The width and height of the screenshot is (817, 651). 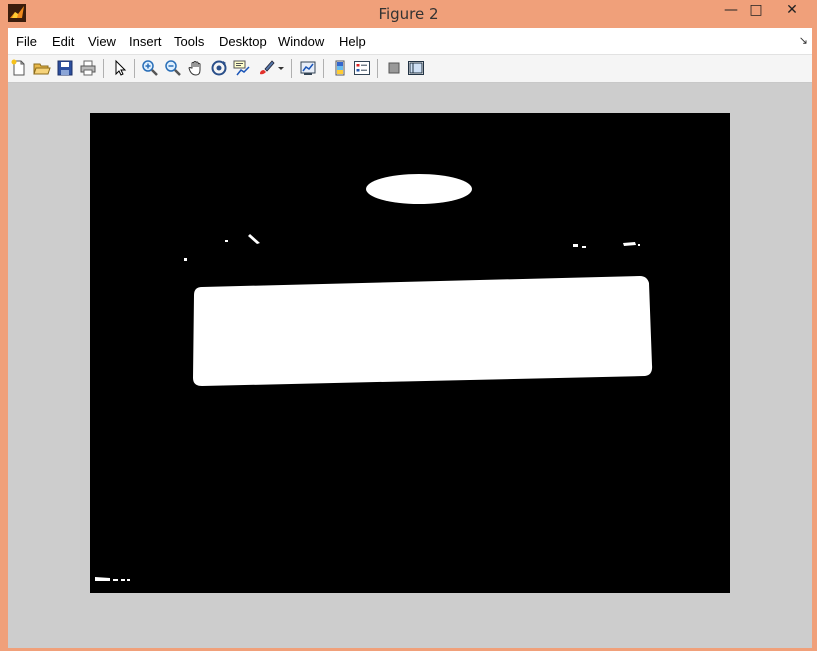 What do you see at coordinates (803, 40) in the screenshot?
I see `menu-dock-arrow-icon: ↘` at bounding box center [803, 40].